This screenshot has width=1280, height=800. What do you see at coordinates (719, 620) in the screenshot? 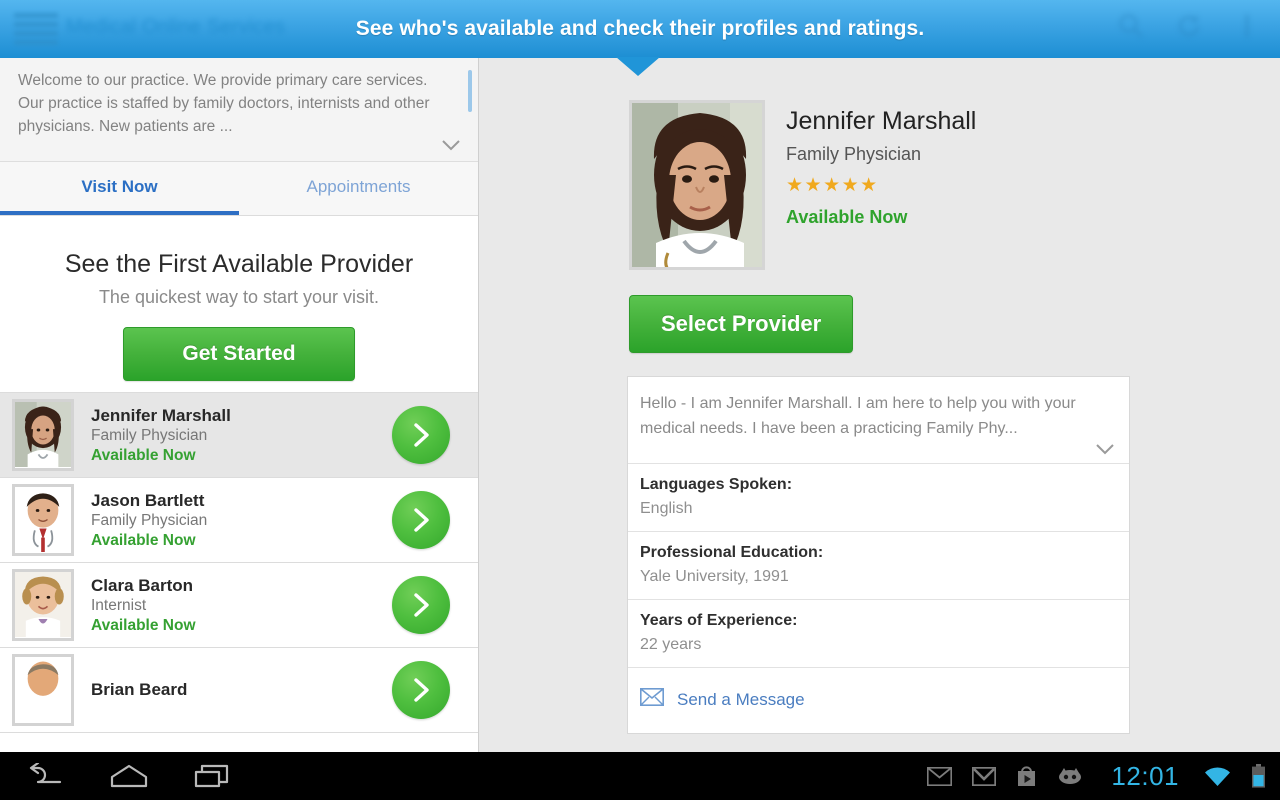
I see `info-label: Years of Experience:` at bounding box center [719, 620].